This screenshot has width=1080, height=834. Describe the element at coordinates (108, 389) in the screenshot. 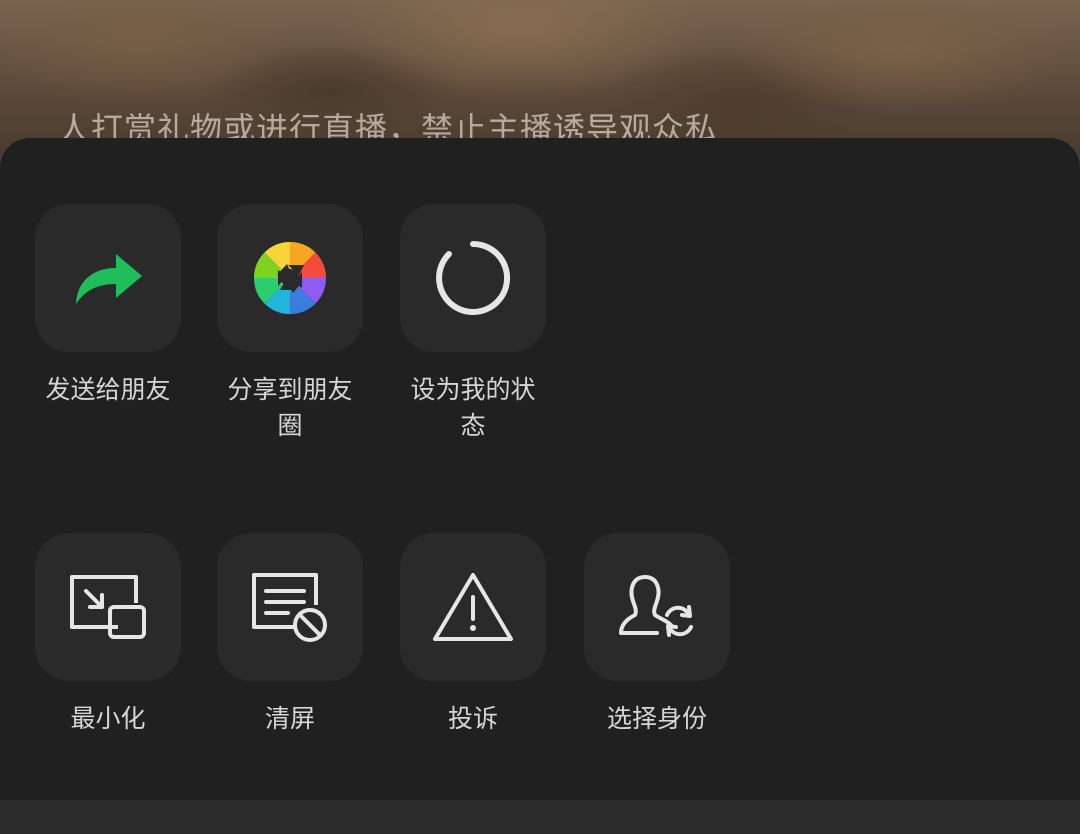

I see `send-to-friend-label: 发送给朋友` at that location.